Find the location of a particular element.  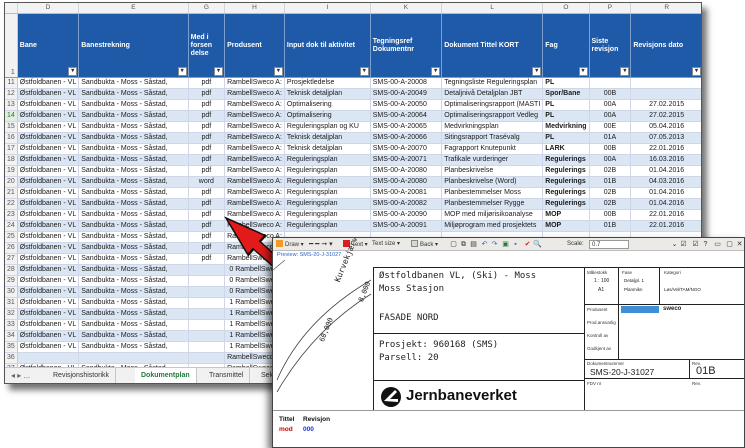

table-cell: Medvirkning is located at coordinates (566, 127).